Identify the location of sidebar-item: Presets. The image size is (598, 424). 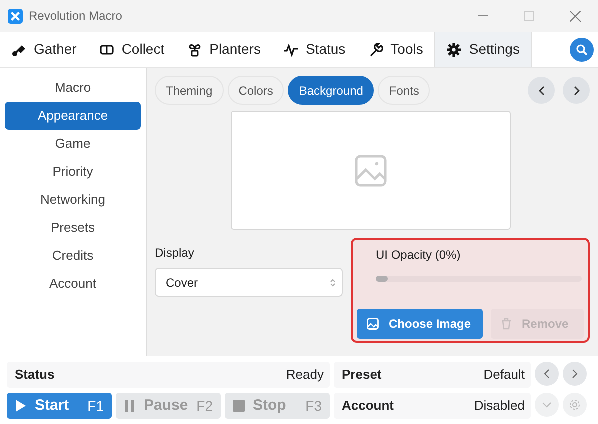
(73, 228).